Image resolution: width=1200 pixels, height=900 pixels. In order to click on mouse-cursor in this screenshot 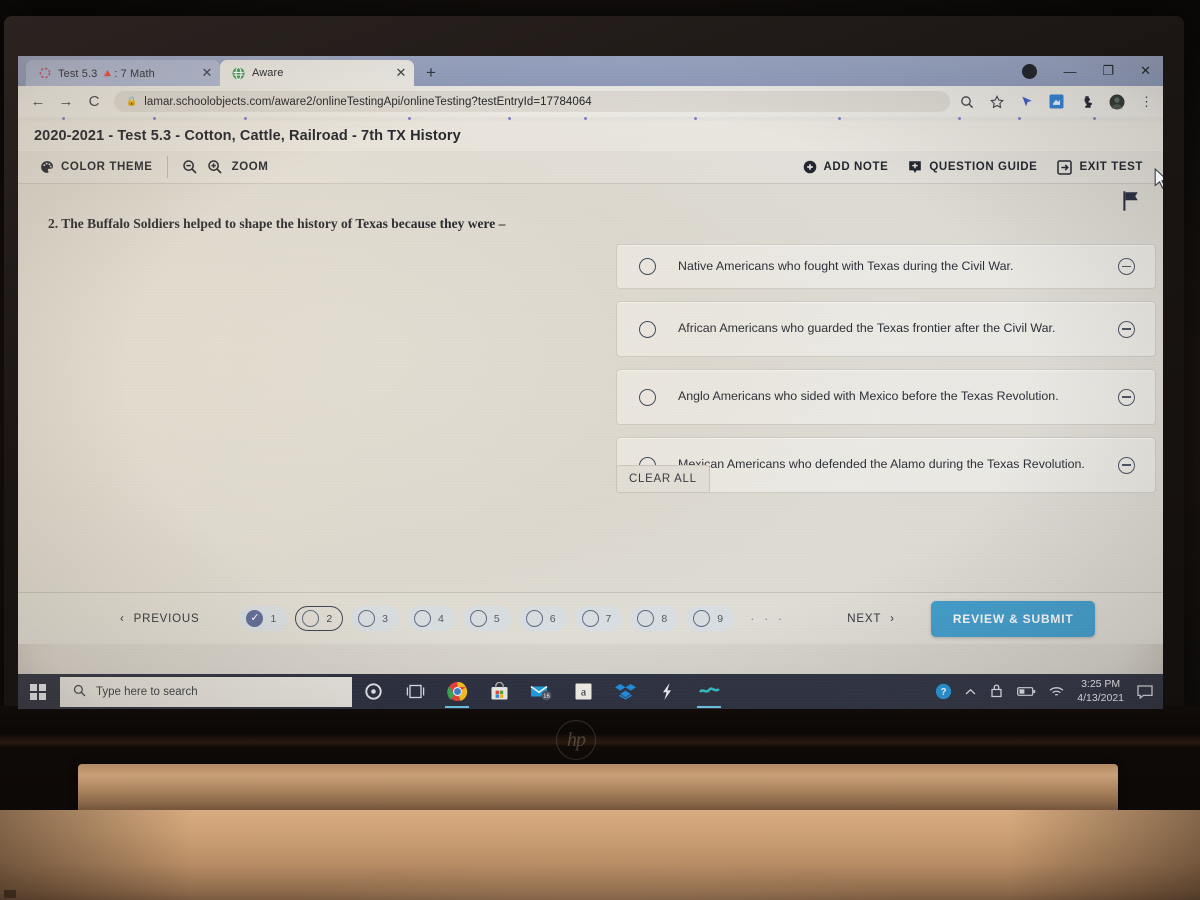, I will do `click(1158, 181)`.